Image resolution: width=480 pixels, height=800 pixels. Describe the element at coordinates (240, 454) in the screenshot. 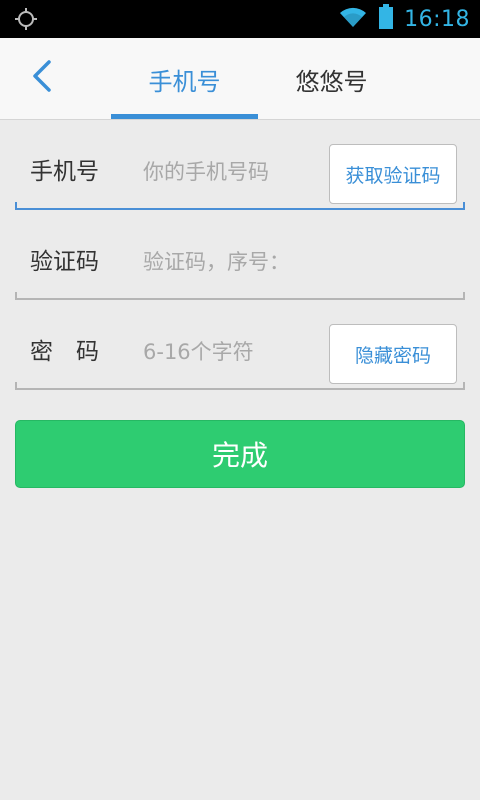

I see `submit-button: 完成` at that location.